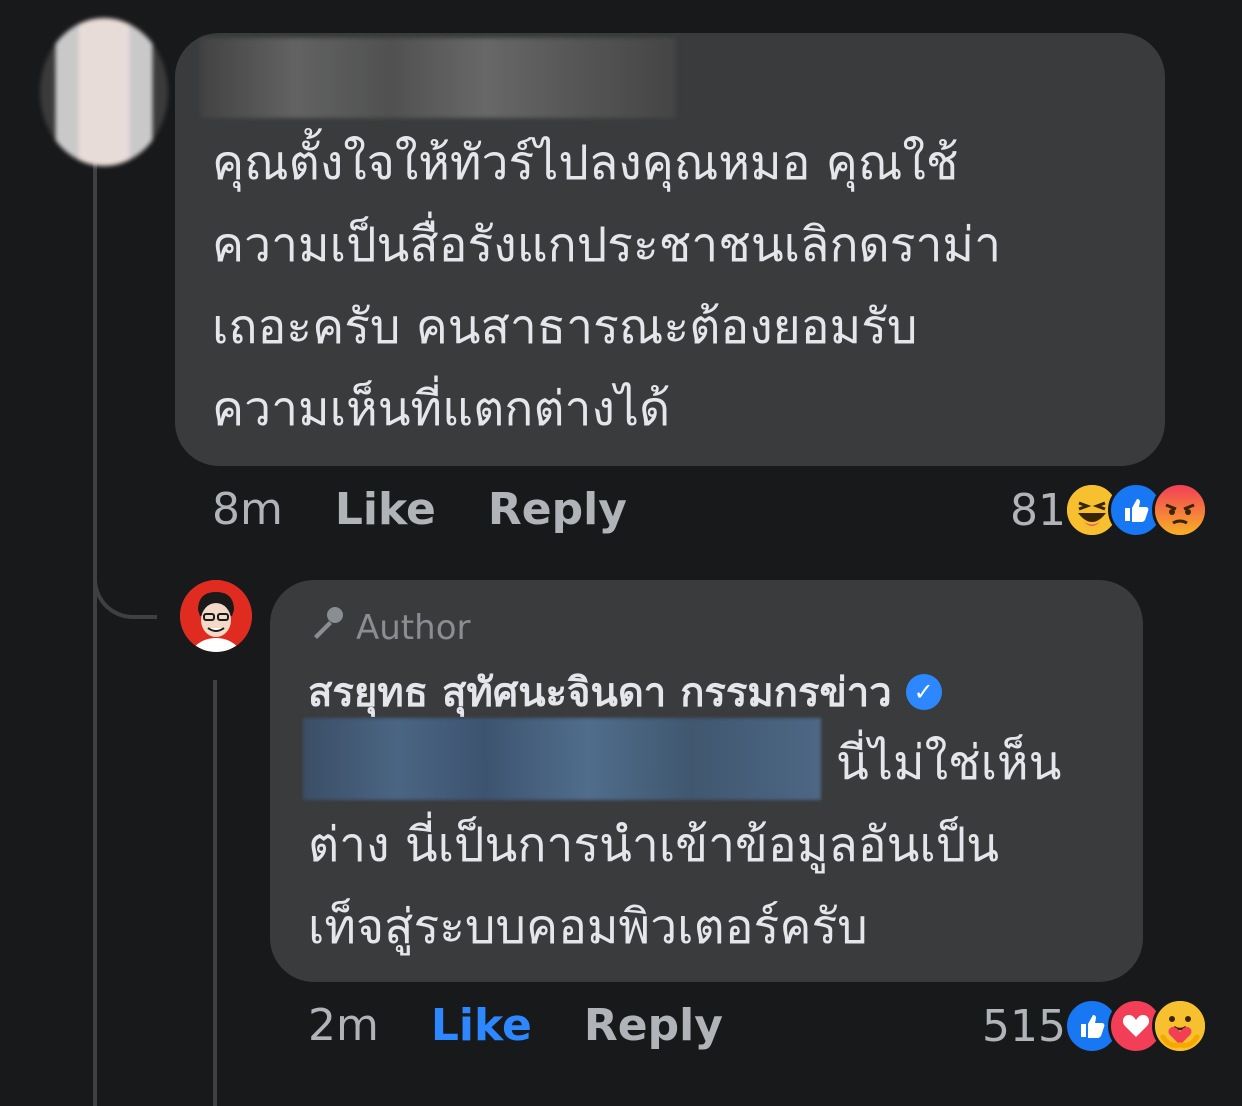  I want to click on author-badge: Author, so click(389, 627).